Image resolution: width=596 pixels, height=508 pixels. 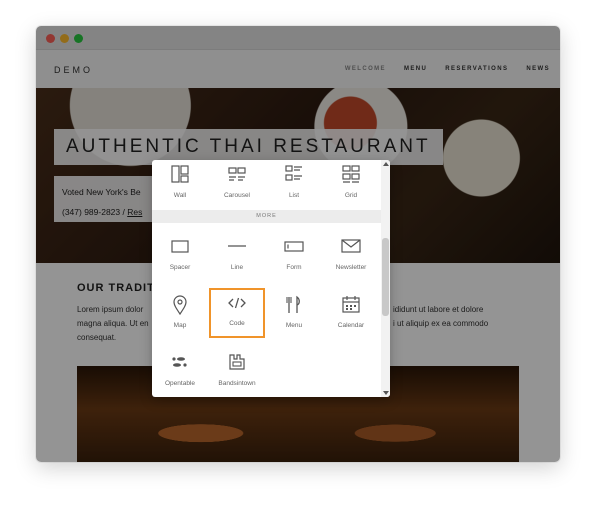 What do you see at coordinates (180, 195) in the screenshot?
I see `block-label: Wall` at bounding box center [180, 195].